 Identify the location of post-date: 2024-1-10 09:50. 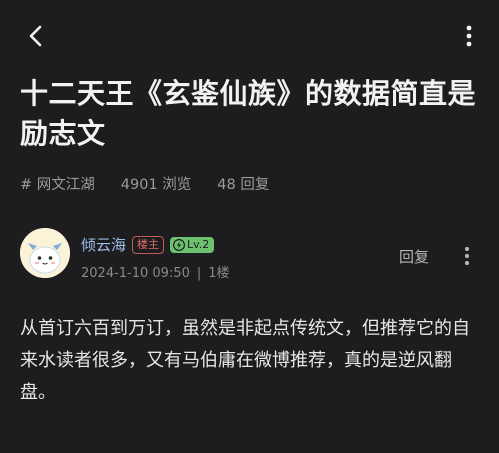
(135, 273).